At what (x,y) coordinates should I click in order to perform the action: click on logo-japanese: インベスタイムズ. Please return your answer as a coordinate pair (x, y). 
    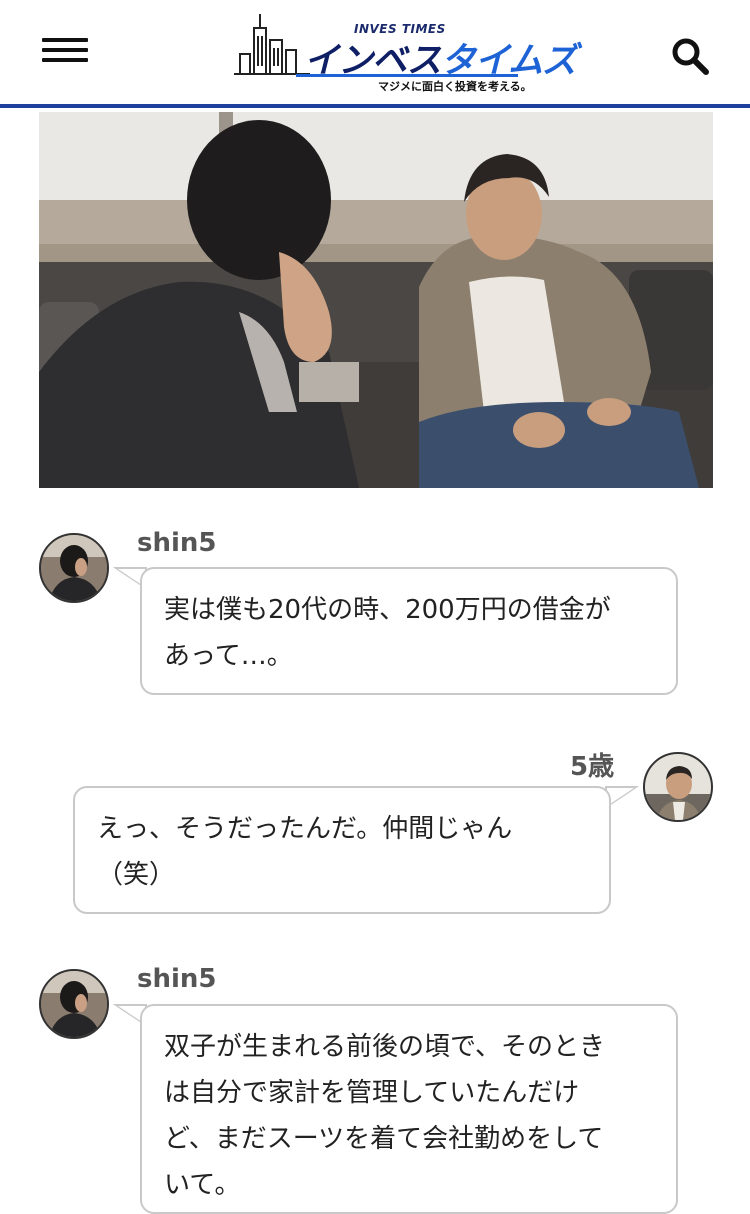
    Looking at the image, I should click on (440, 57).